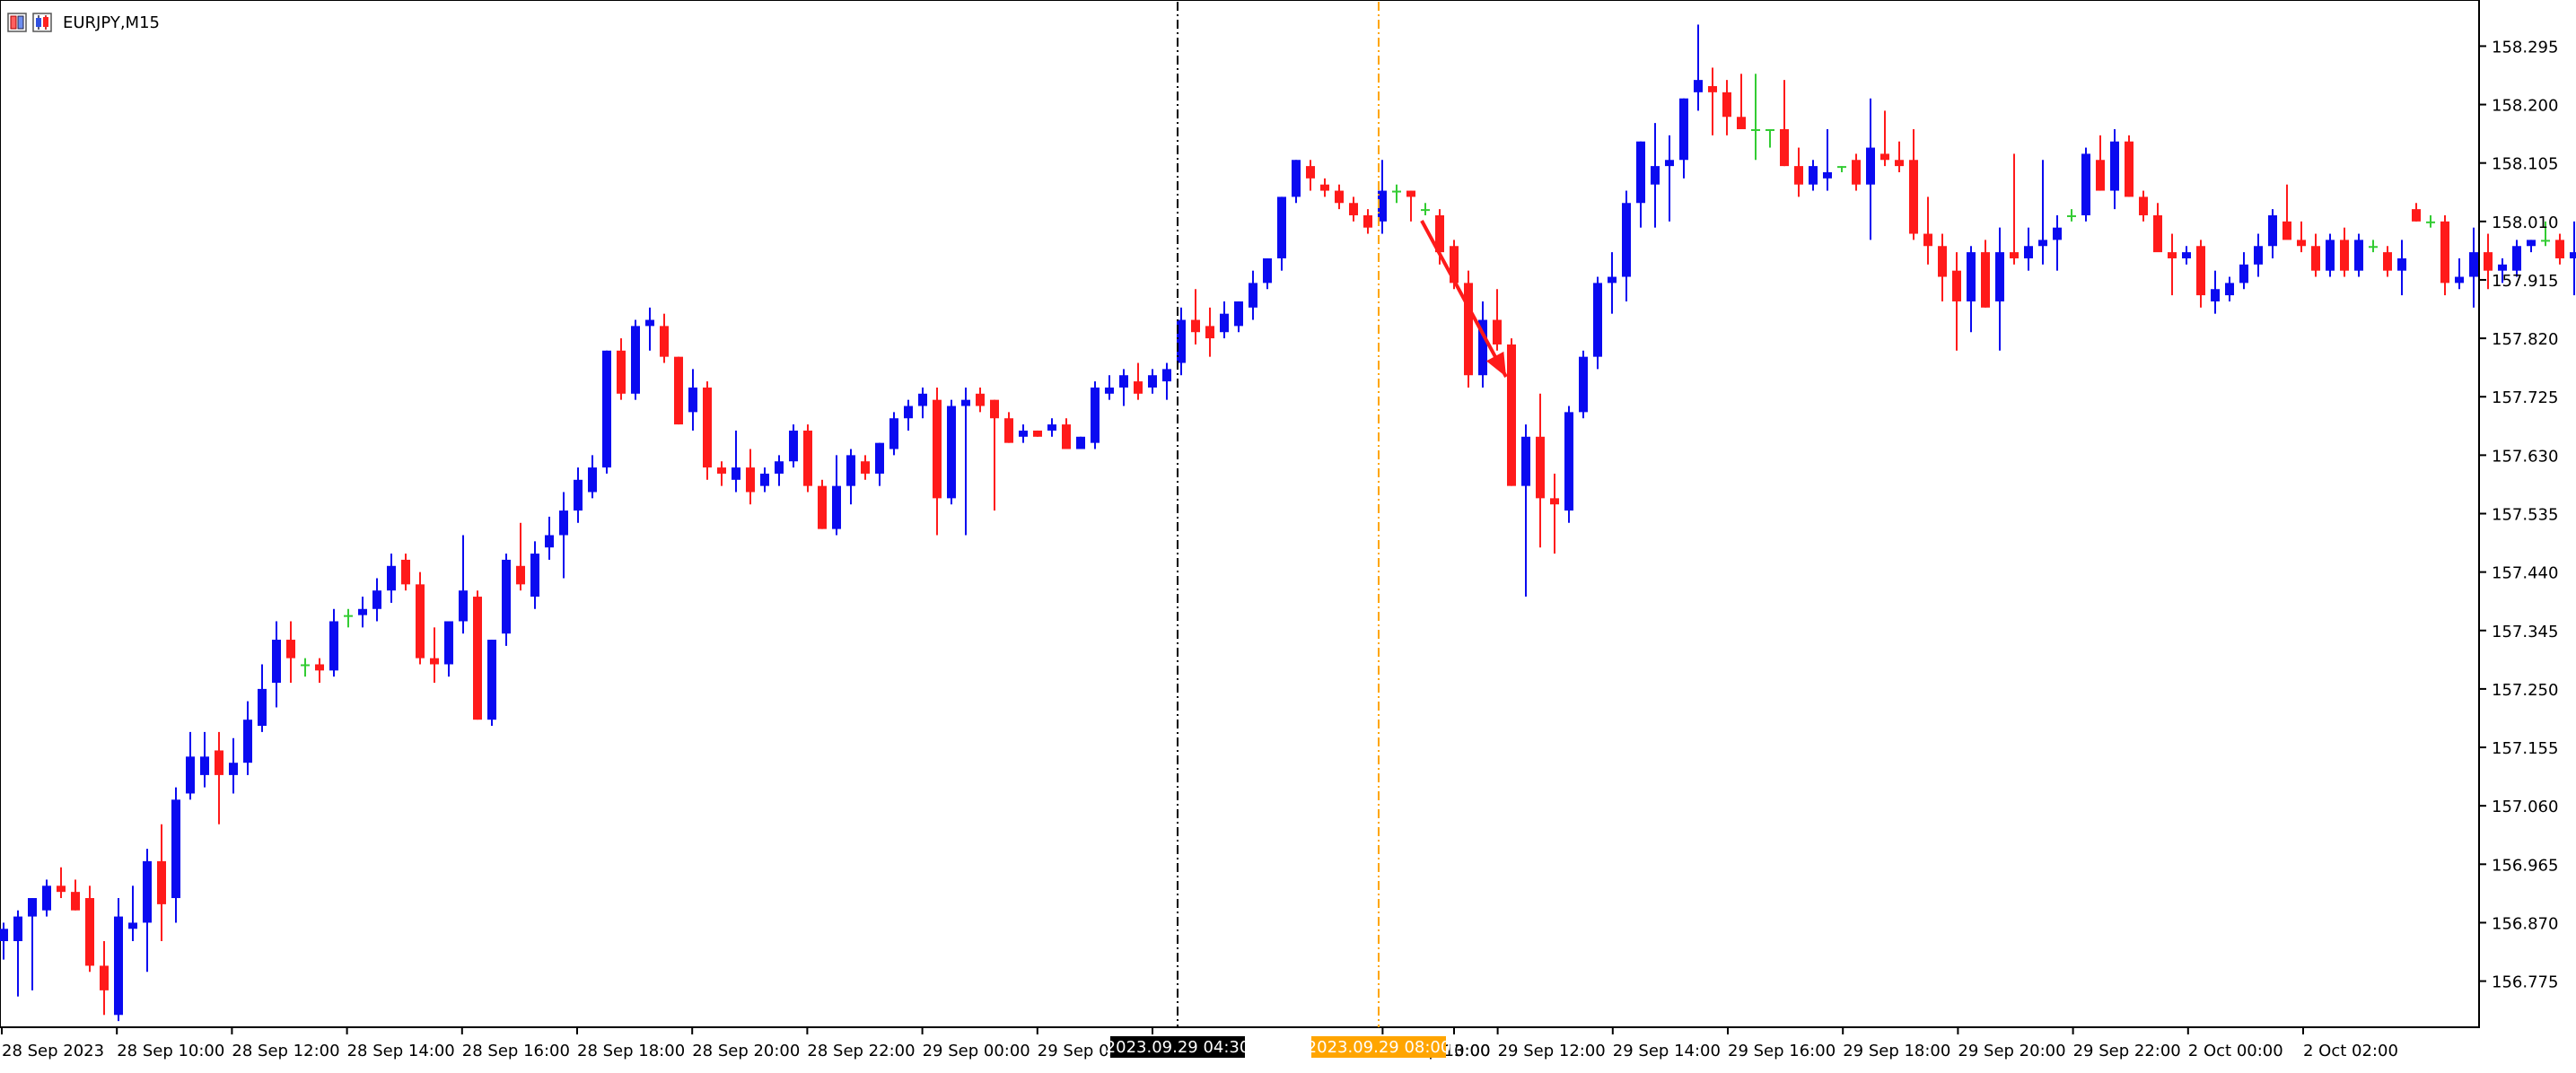 This screenshot has height=1073, width=2576. What do you see at coordinates (2525, 865) in the screenshot?
I see `price-label: 156.965` at bounding box center [2525, 865].